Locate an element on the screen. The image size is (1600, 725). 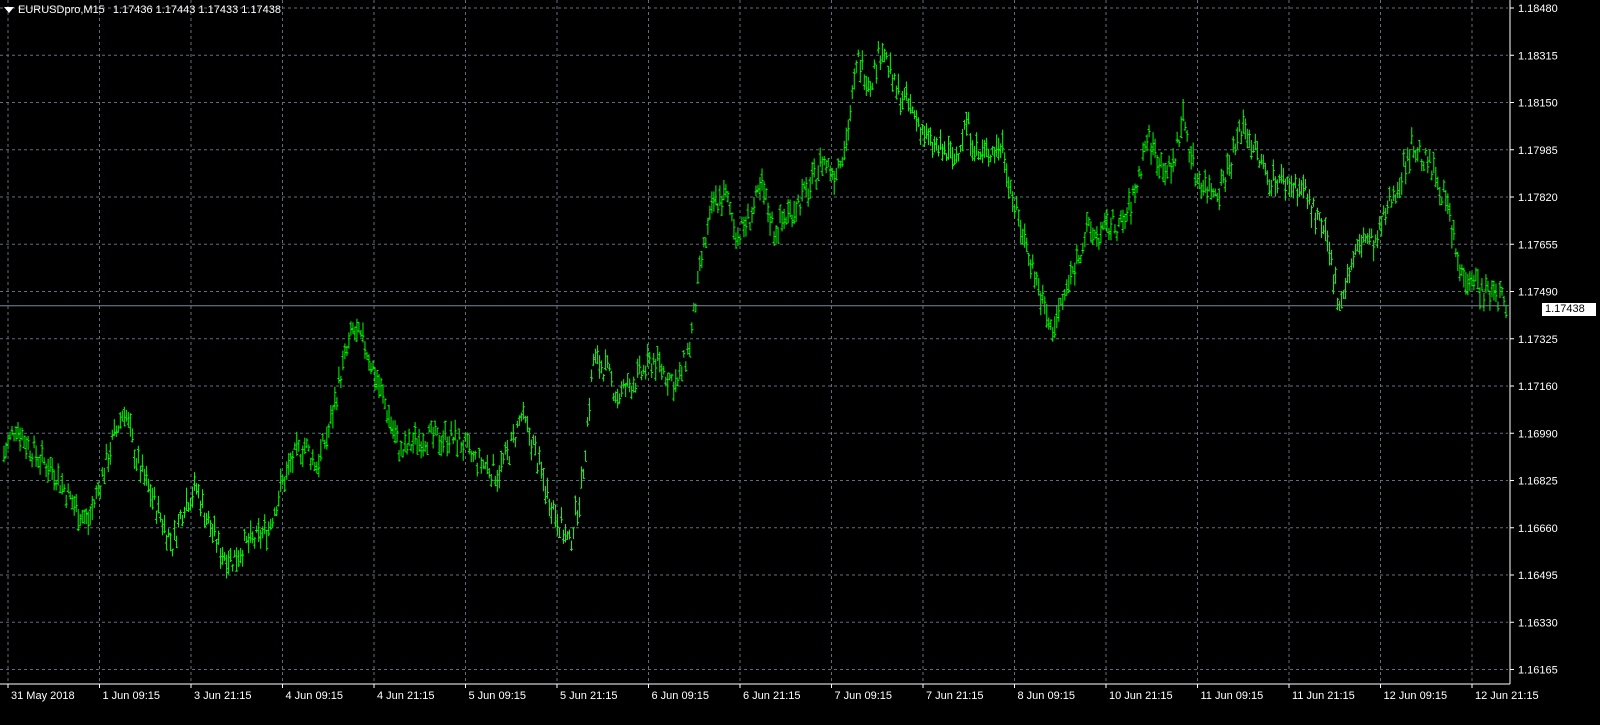
x-tick-label: 1 Jun 09:15 is located at coordinates (132, 696).